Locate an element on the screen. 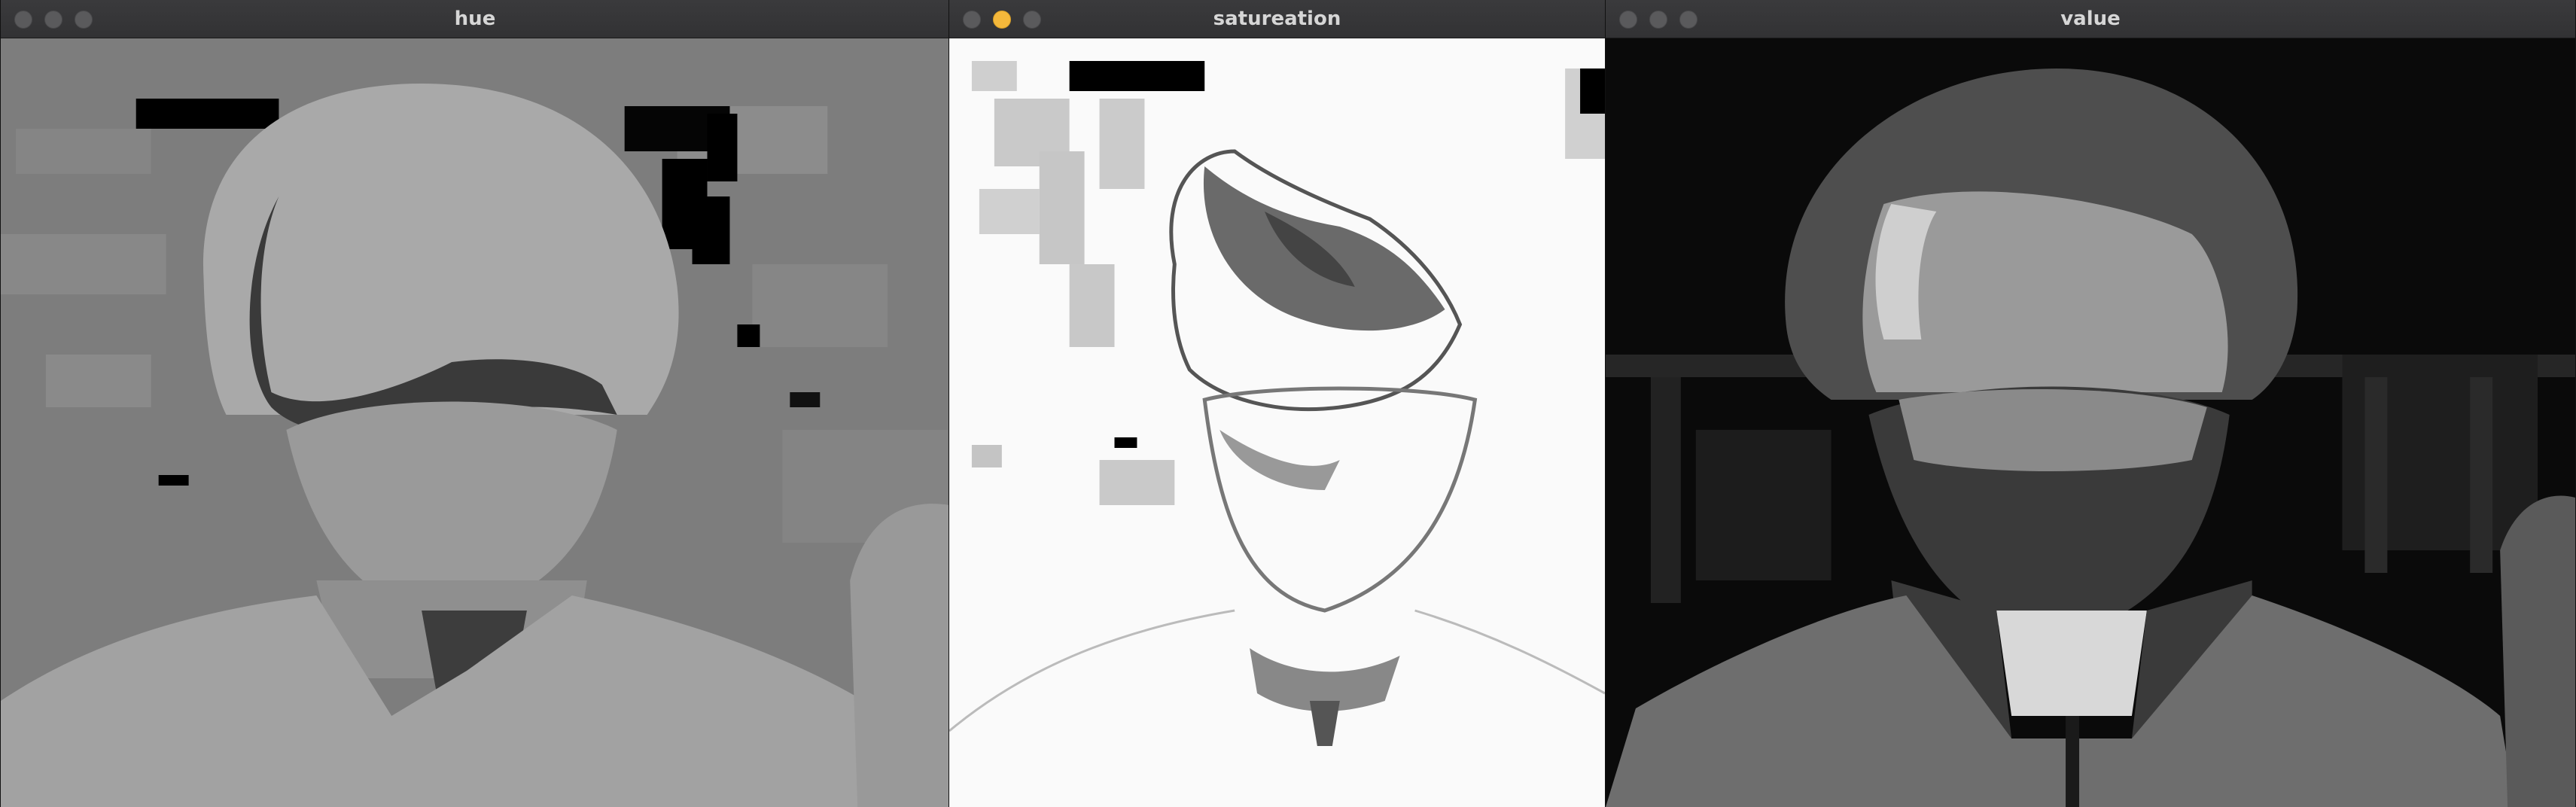  window-title: satureation is located at coordinates (1277, 19).